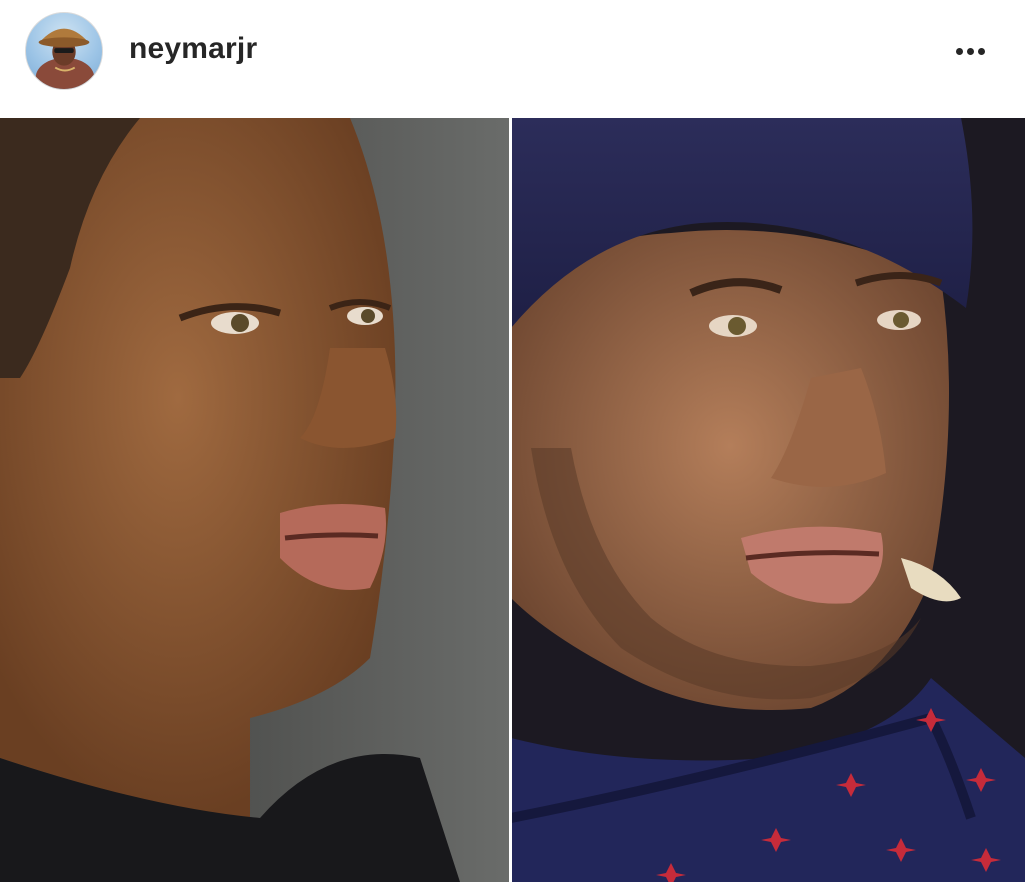  I want to click on avatar, so click(64, 51).